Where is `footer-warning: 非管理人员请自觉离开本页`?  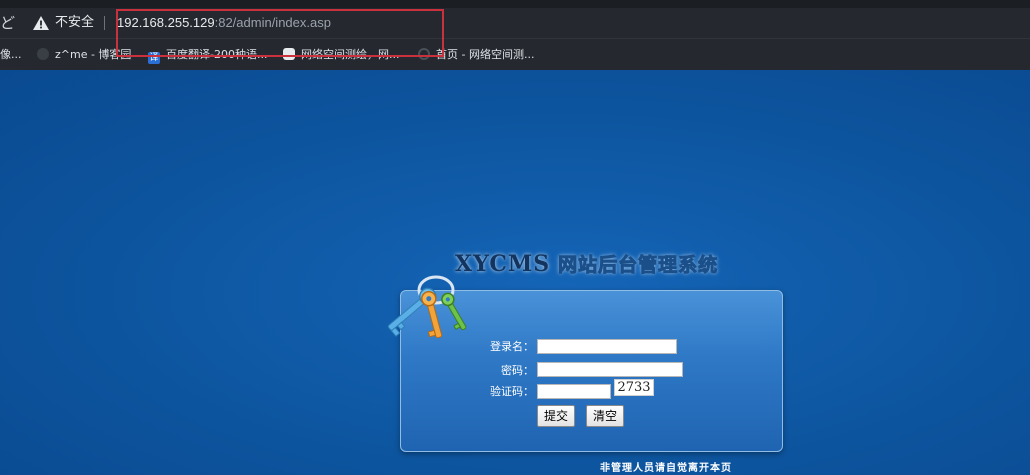 footer-warning: 非管理人员请自觉离开本页 is located at coordinates (666, 468).